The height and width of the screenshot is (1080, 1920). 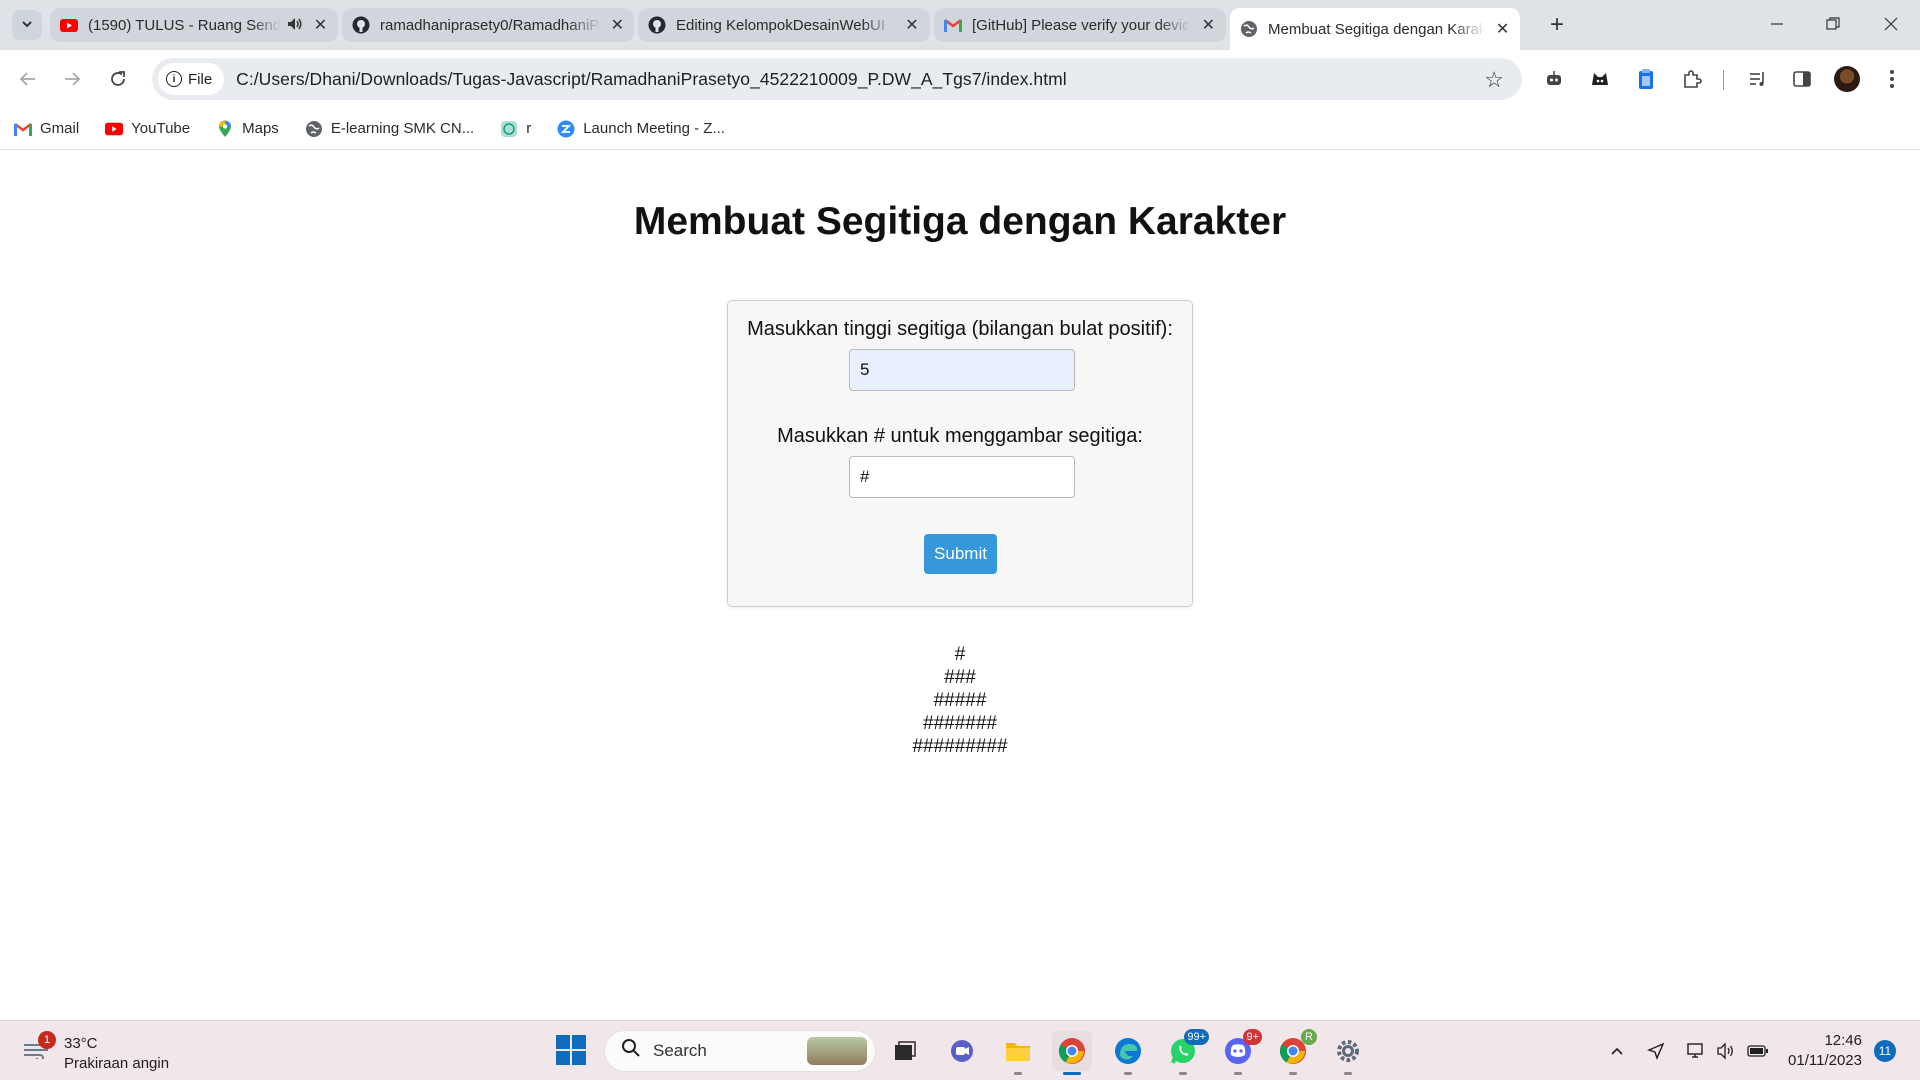 I want to click on discord-button: 9+, so click(x=1240, y=1052).